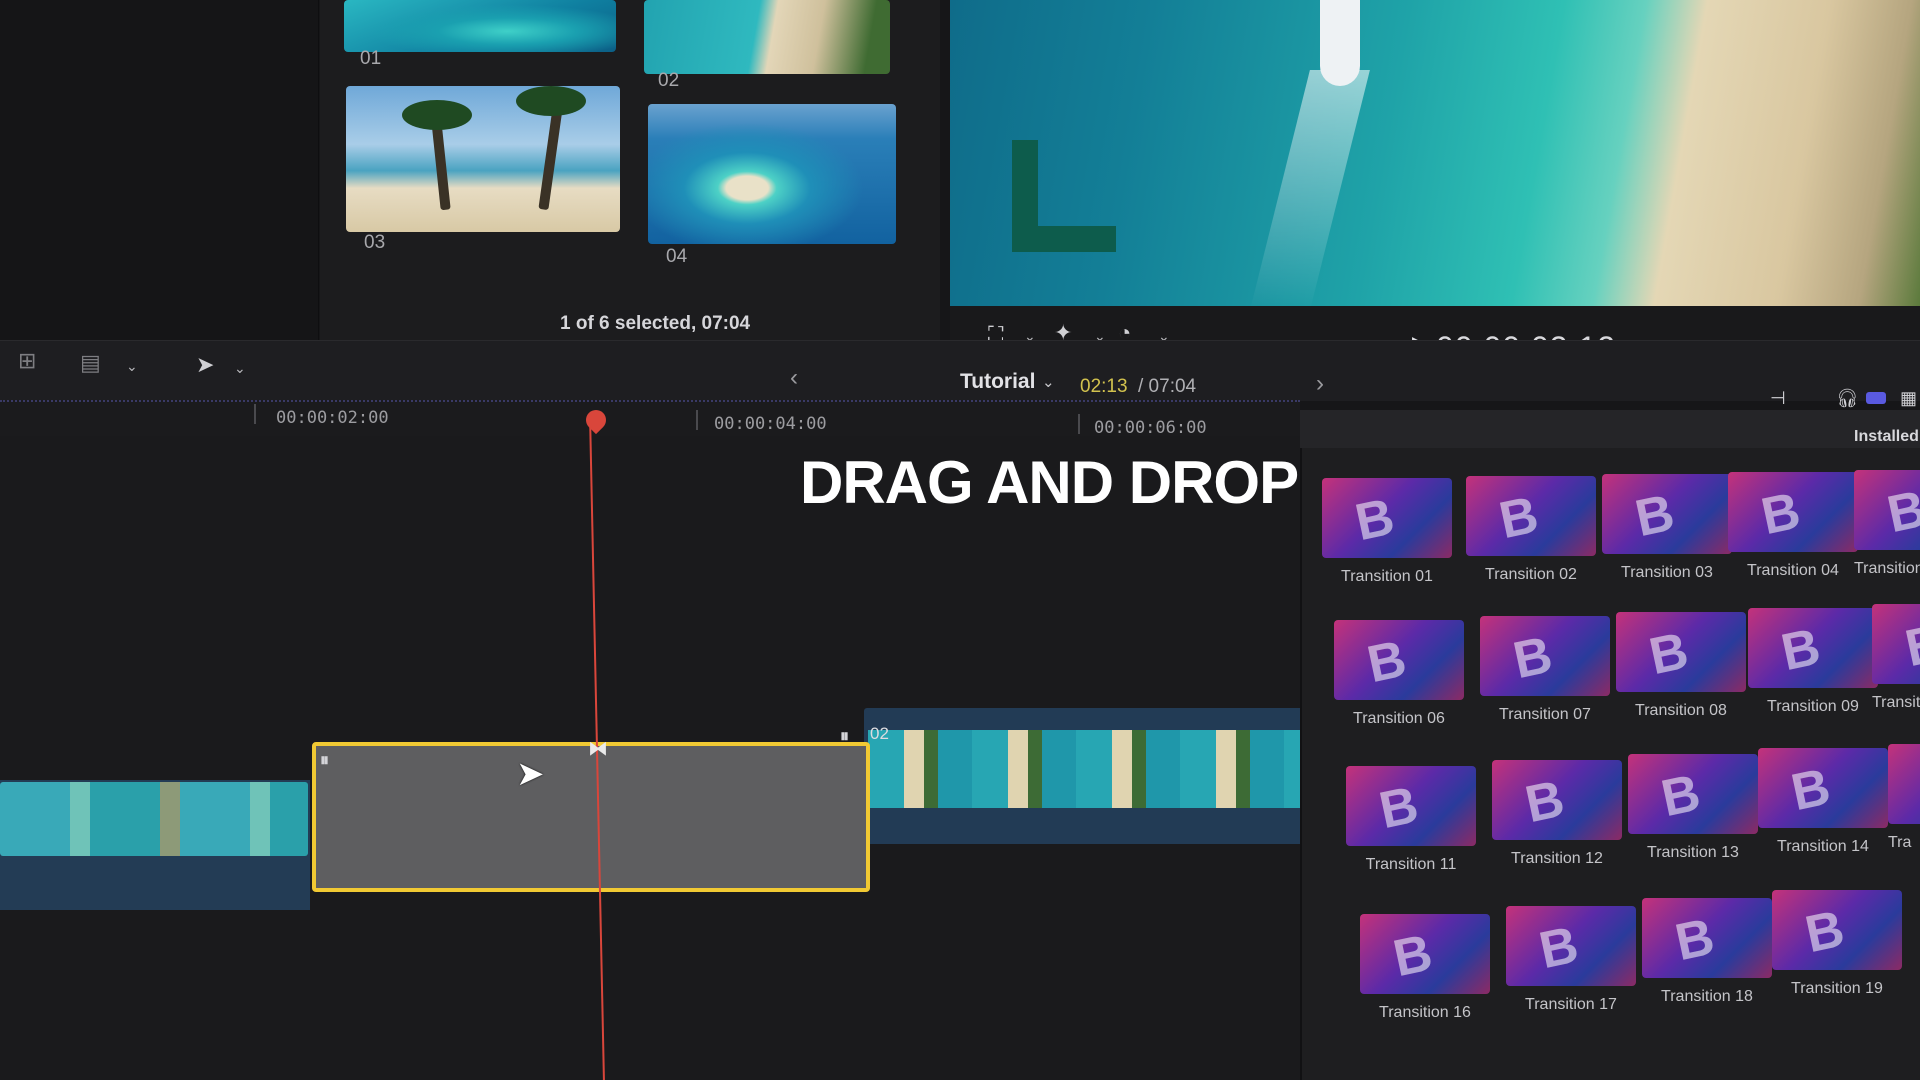  What do you see at coordinates (1310, 188) in the screenshot?
I see `boat-wake` at bounding box center [1310, 188].